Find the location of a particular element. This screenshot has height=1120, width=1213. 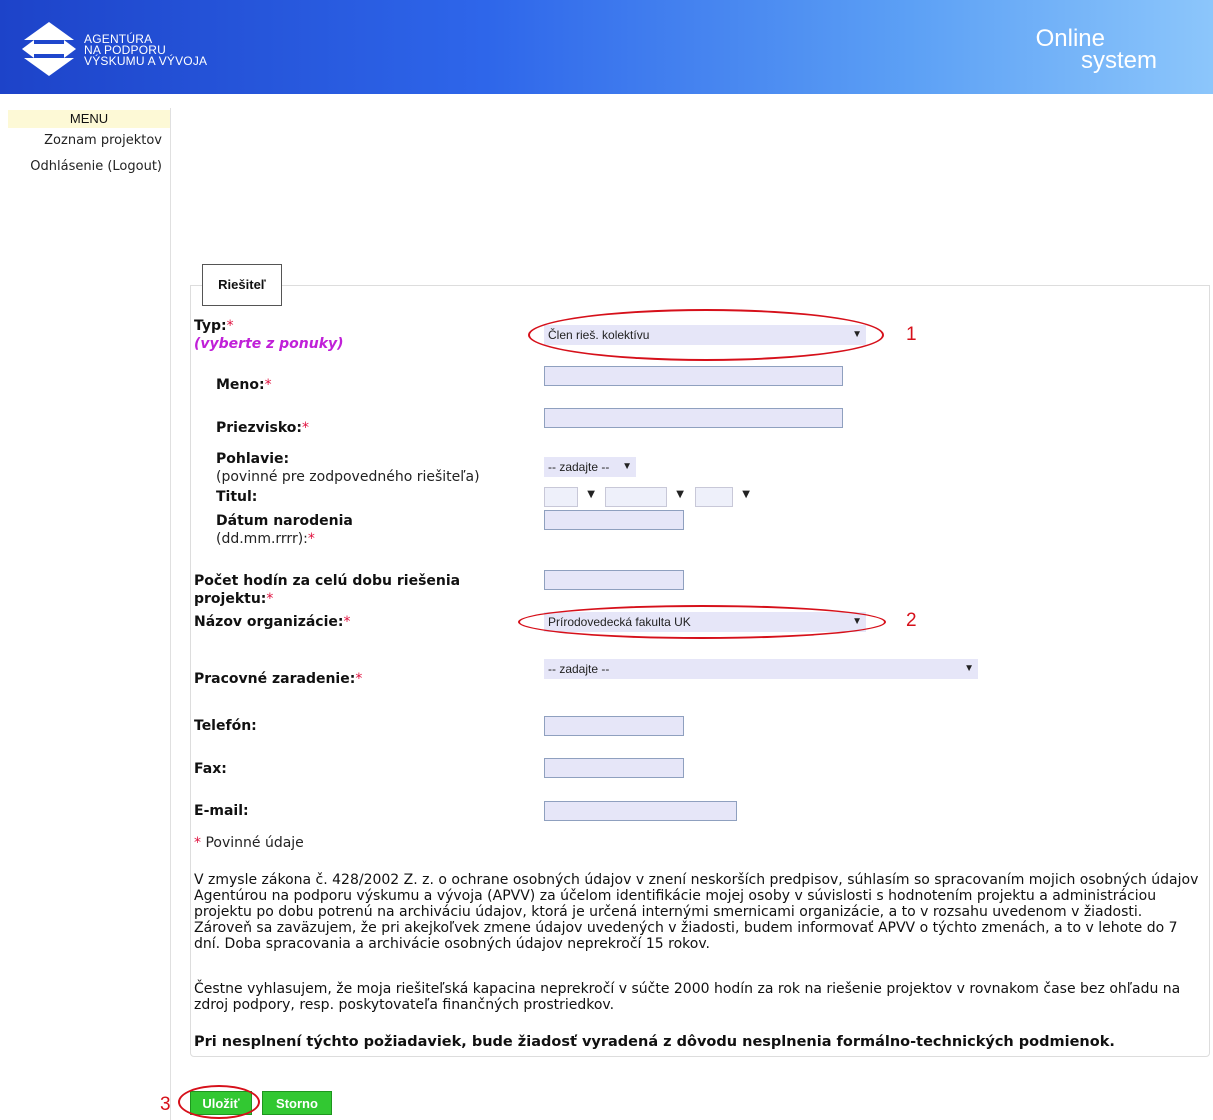

sidebar-item-logout: Odhlásenie (Logout) is located at coordinates (89, 167).